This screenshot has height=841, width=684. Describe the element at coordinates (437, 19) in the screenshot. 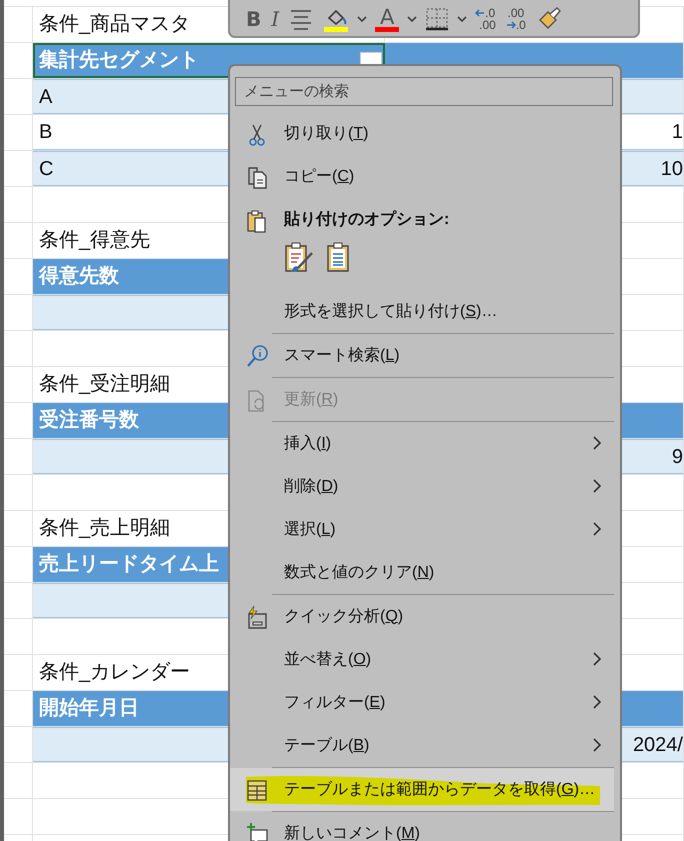

I see `borders-icon` at that location.